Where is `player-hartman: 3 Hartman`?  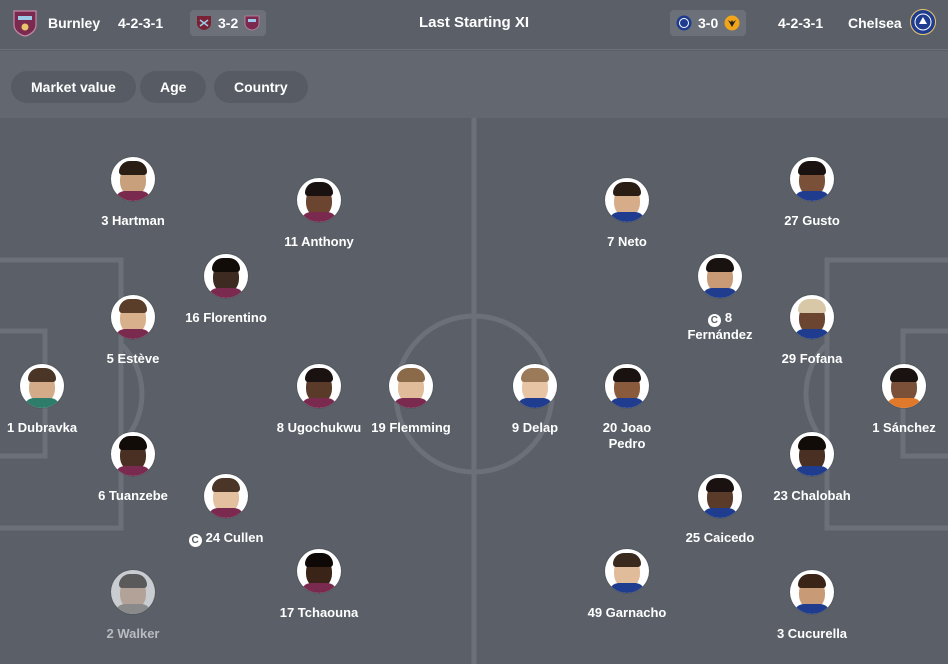 player-hartman: 3 Hartman is located at coordinates (133, 193).